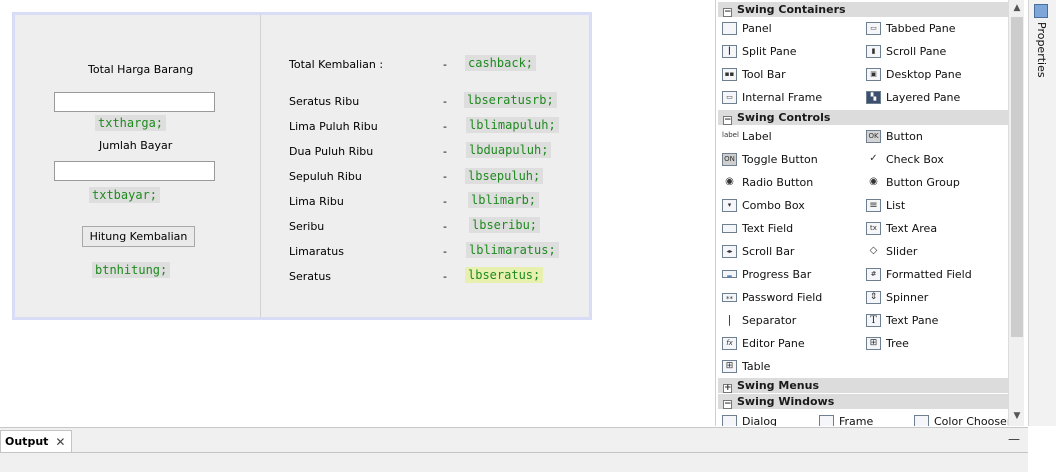 Image resolution: width=1056 pixels, height=472 pixels. I want to click on palette-item-label-control: label Label, so click(747, 136).